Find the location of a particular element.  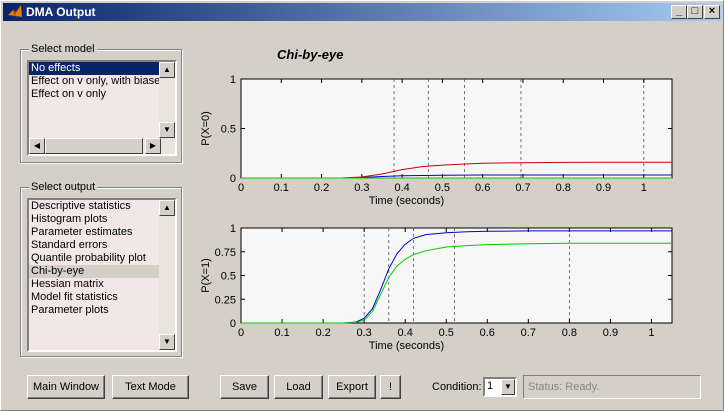

bang-button: ! is located at coordinates (390, 387).